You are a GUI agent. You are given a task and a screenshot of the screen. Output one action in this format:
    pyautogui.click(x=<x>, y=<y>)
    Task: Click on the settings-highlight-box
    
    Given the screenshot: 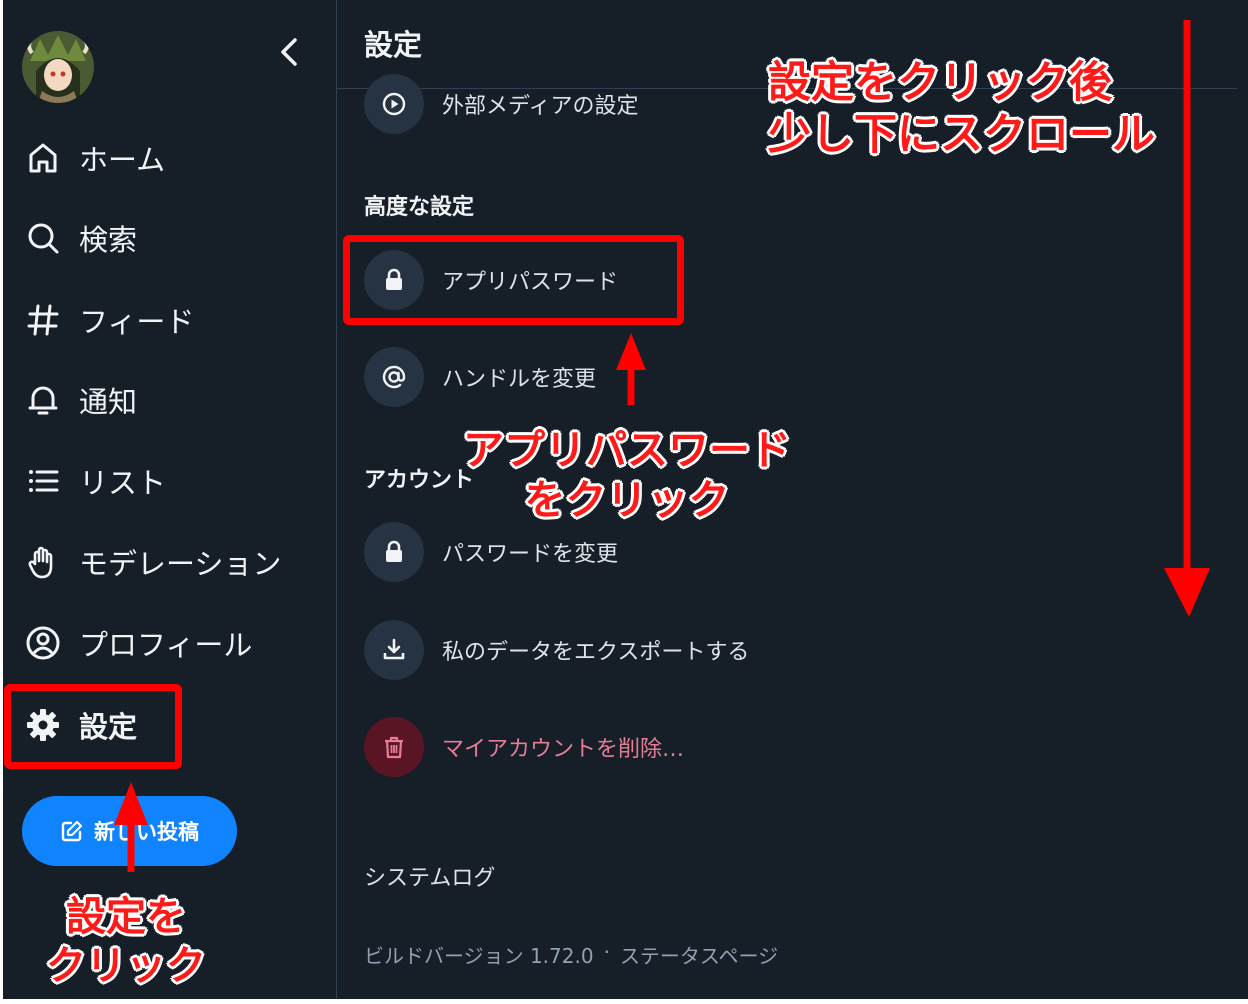 What is the action you would take?
    pyautogui.click(x=93, y=726)
    